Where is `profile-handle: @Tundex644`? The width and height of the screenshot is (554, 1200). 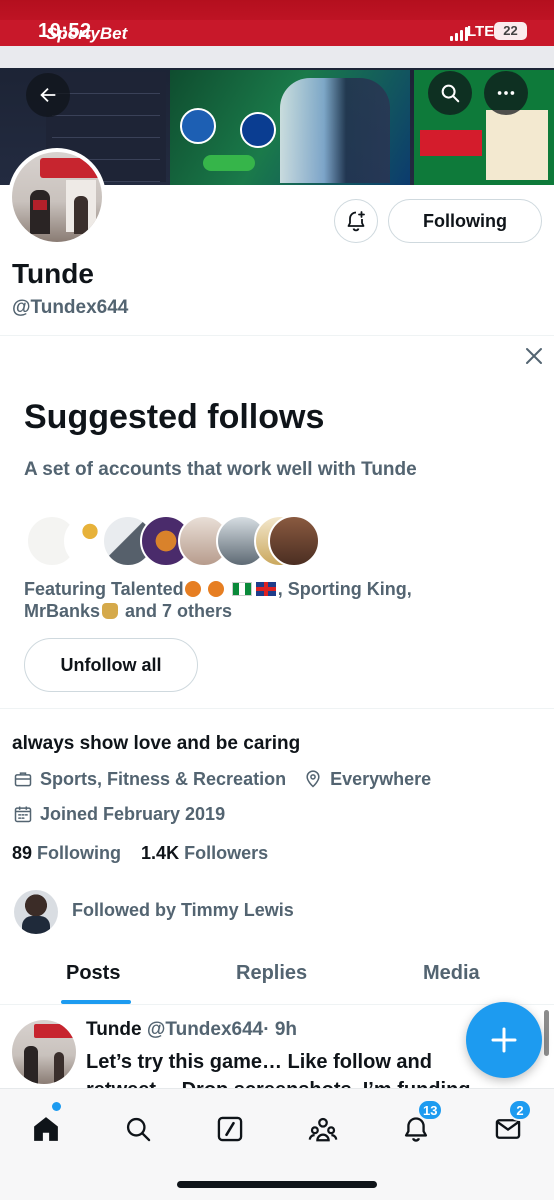
profile-handle: @Tundex644 is located at coordinates (70, 307).